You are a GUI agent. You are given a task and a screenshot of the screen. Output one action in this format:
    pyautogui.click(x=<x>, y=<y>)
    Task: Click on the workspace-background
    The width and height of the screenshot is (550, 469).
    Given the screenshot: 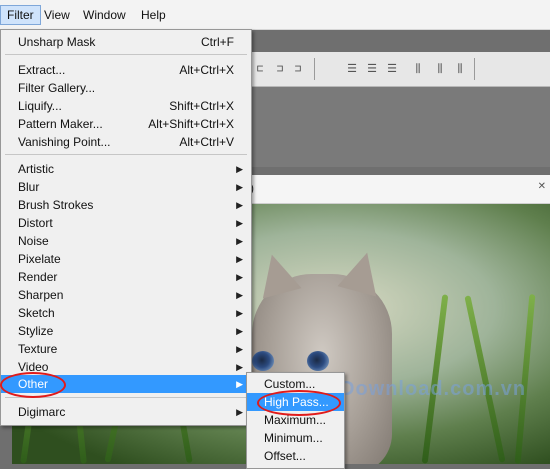 What is the action you would take?
    pyautogui.click(x=400, y=127)
    